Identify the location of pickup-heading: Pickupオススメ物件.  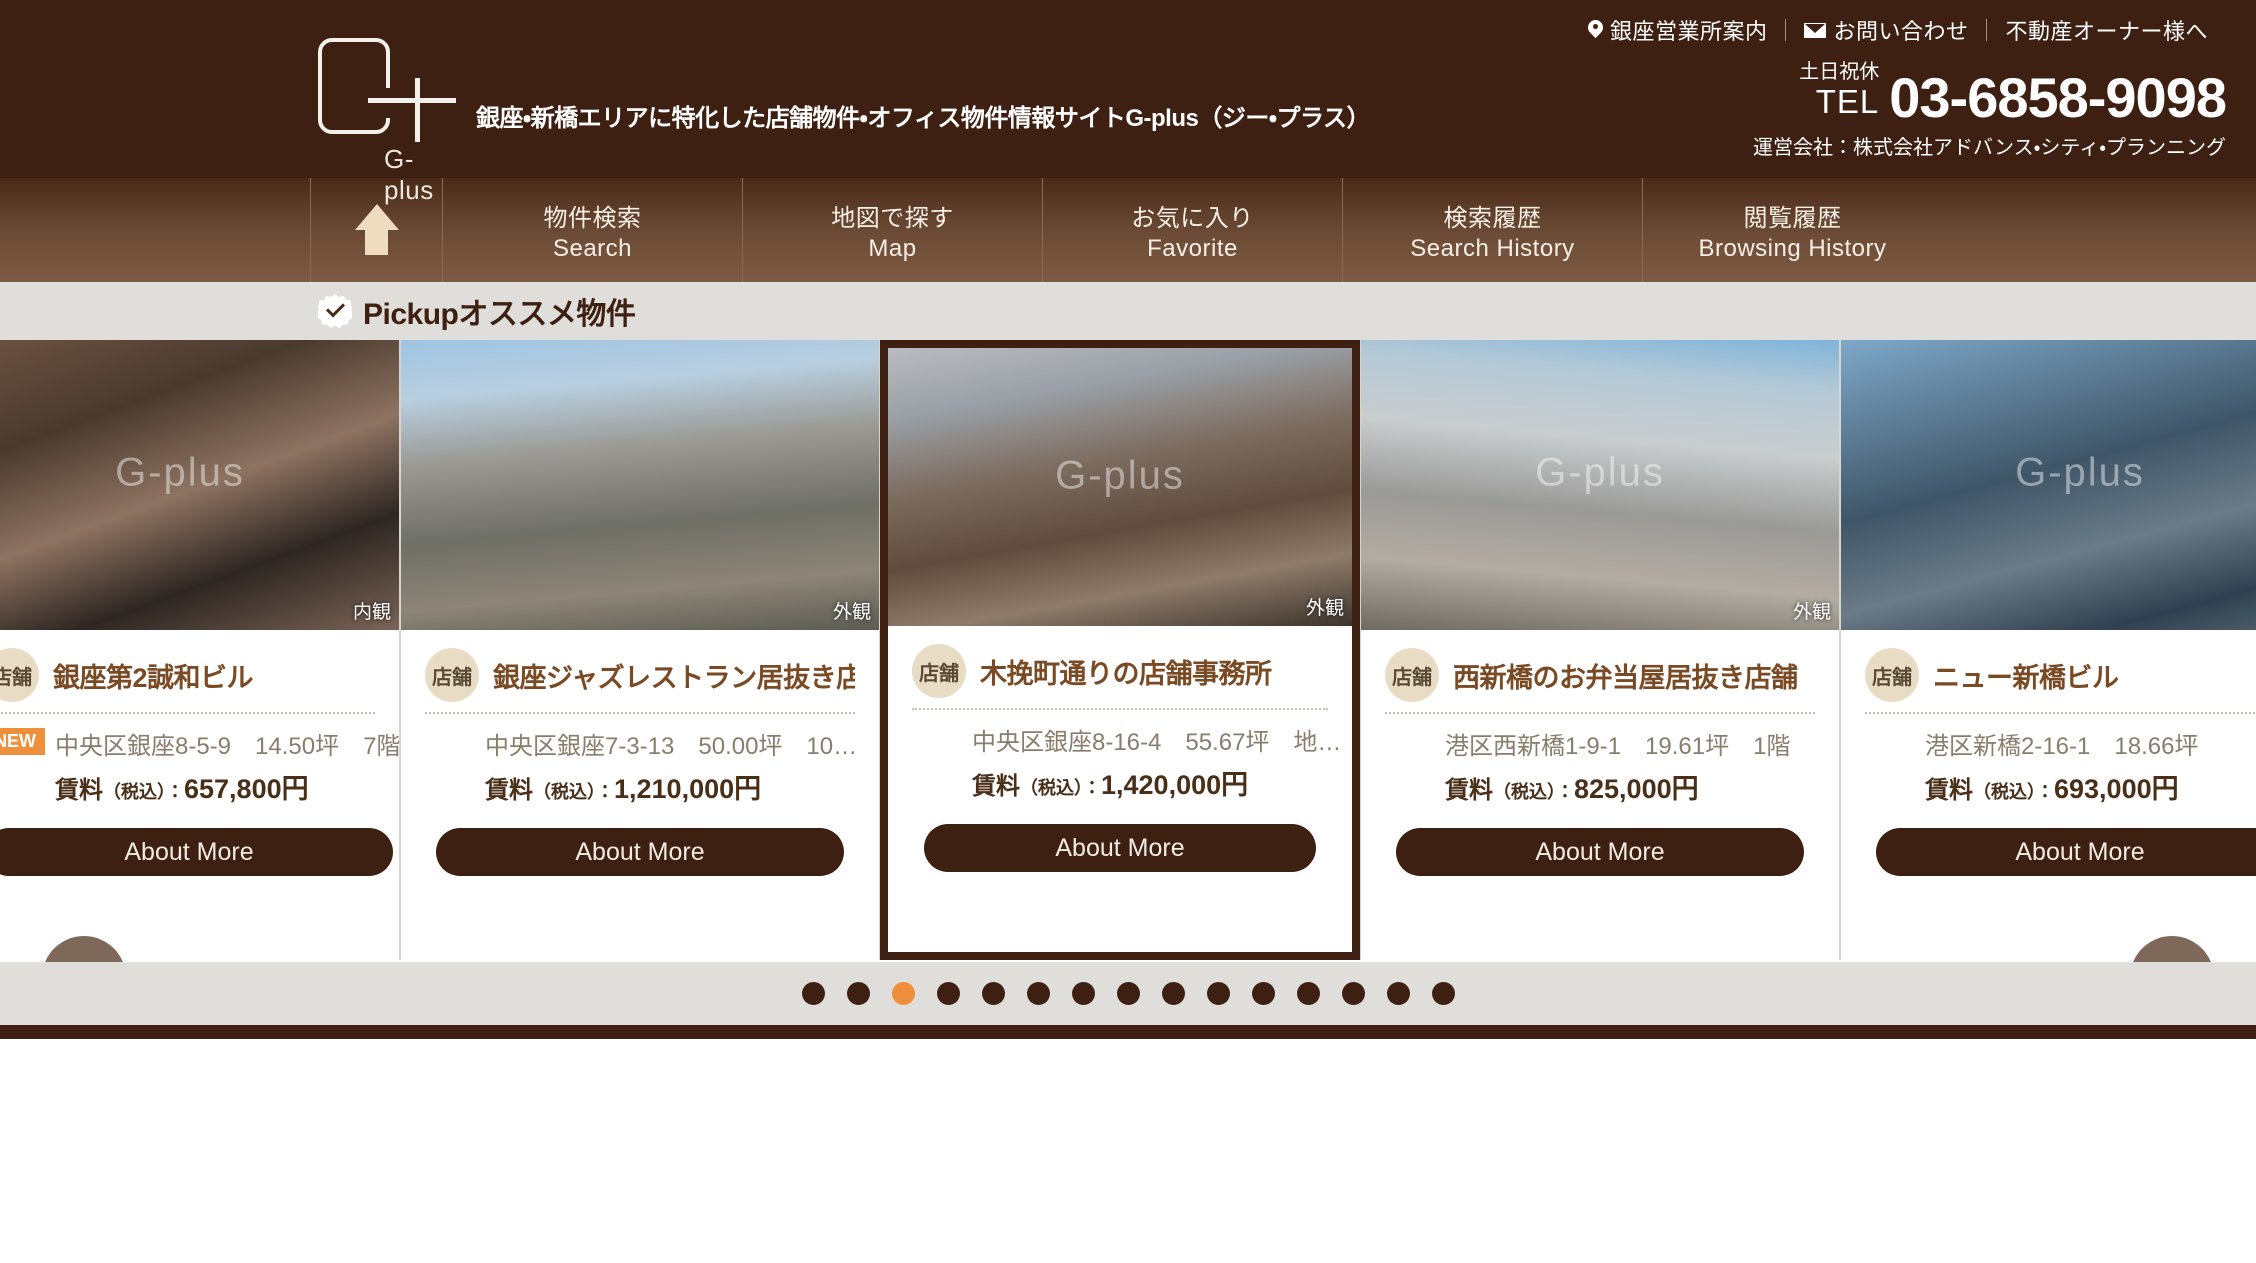
(499, 311).